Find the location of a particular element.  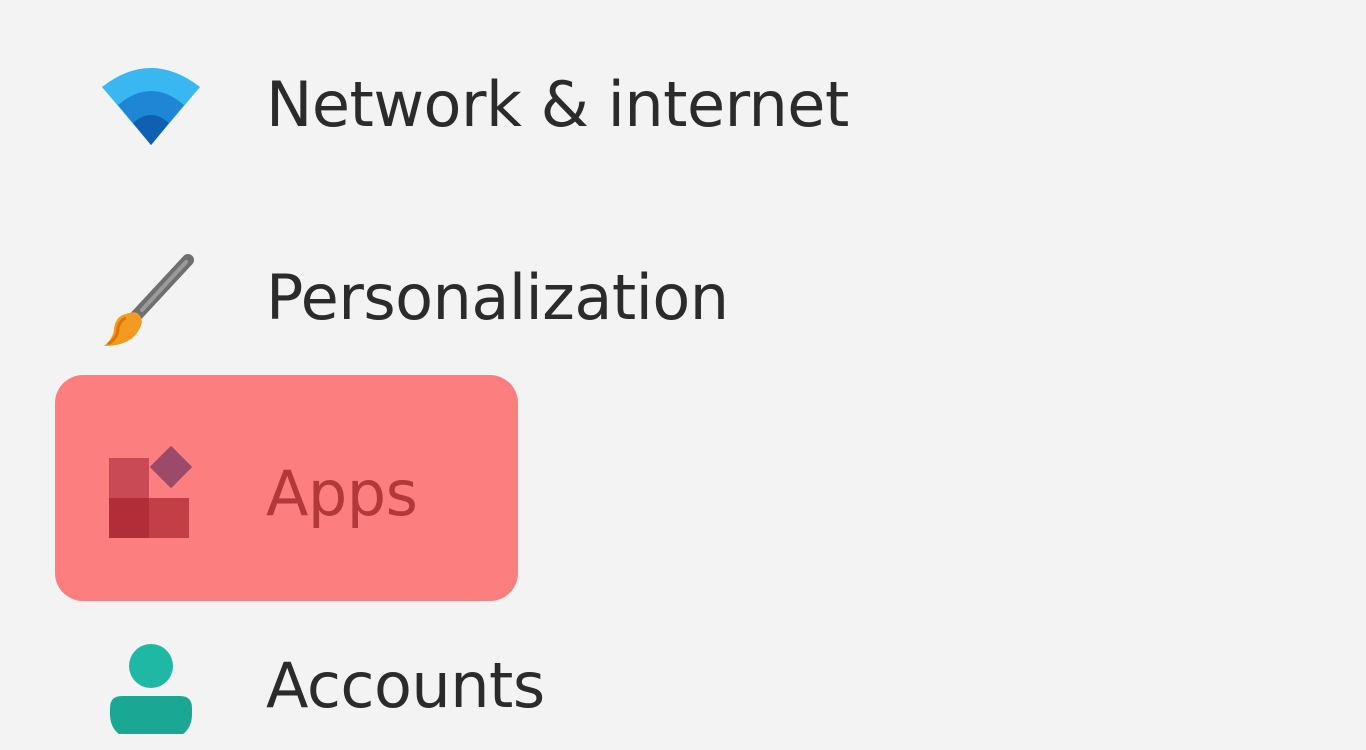

sidebar-item-label: Apps is located at coordinates (342, 493).